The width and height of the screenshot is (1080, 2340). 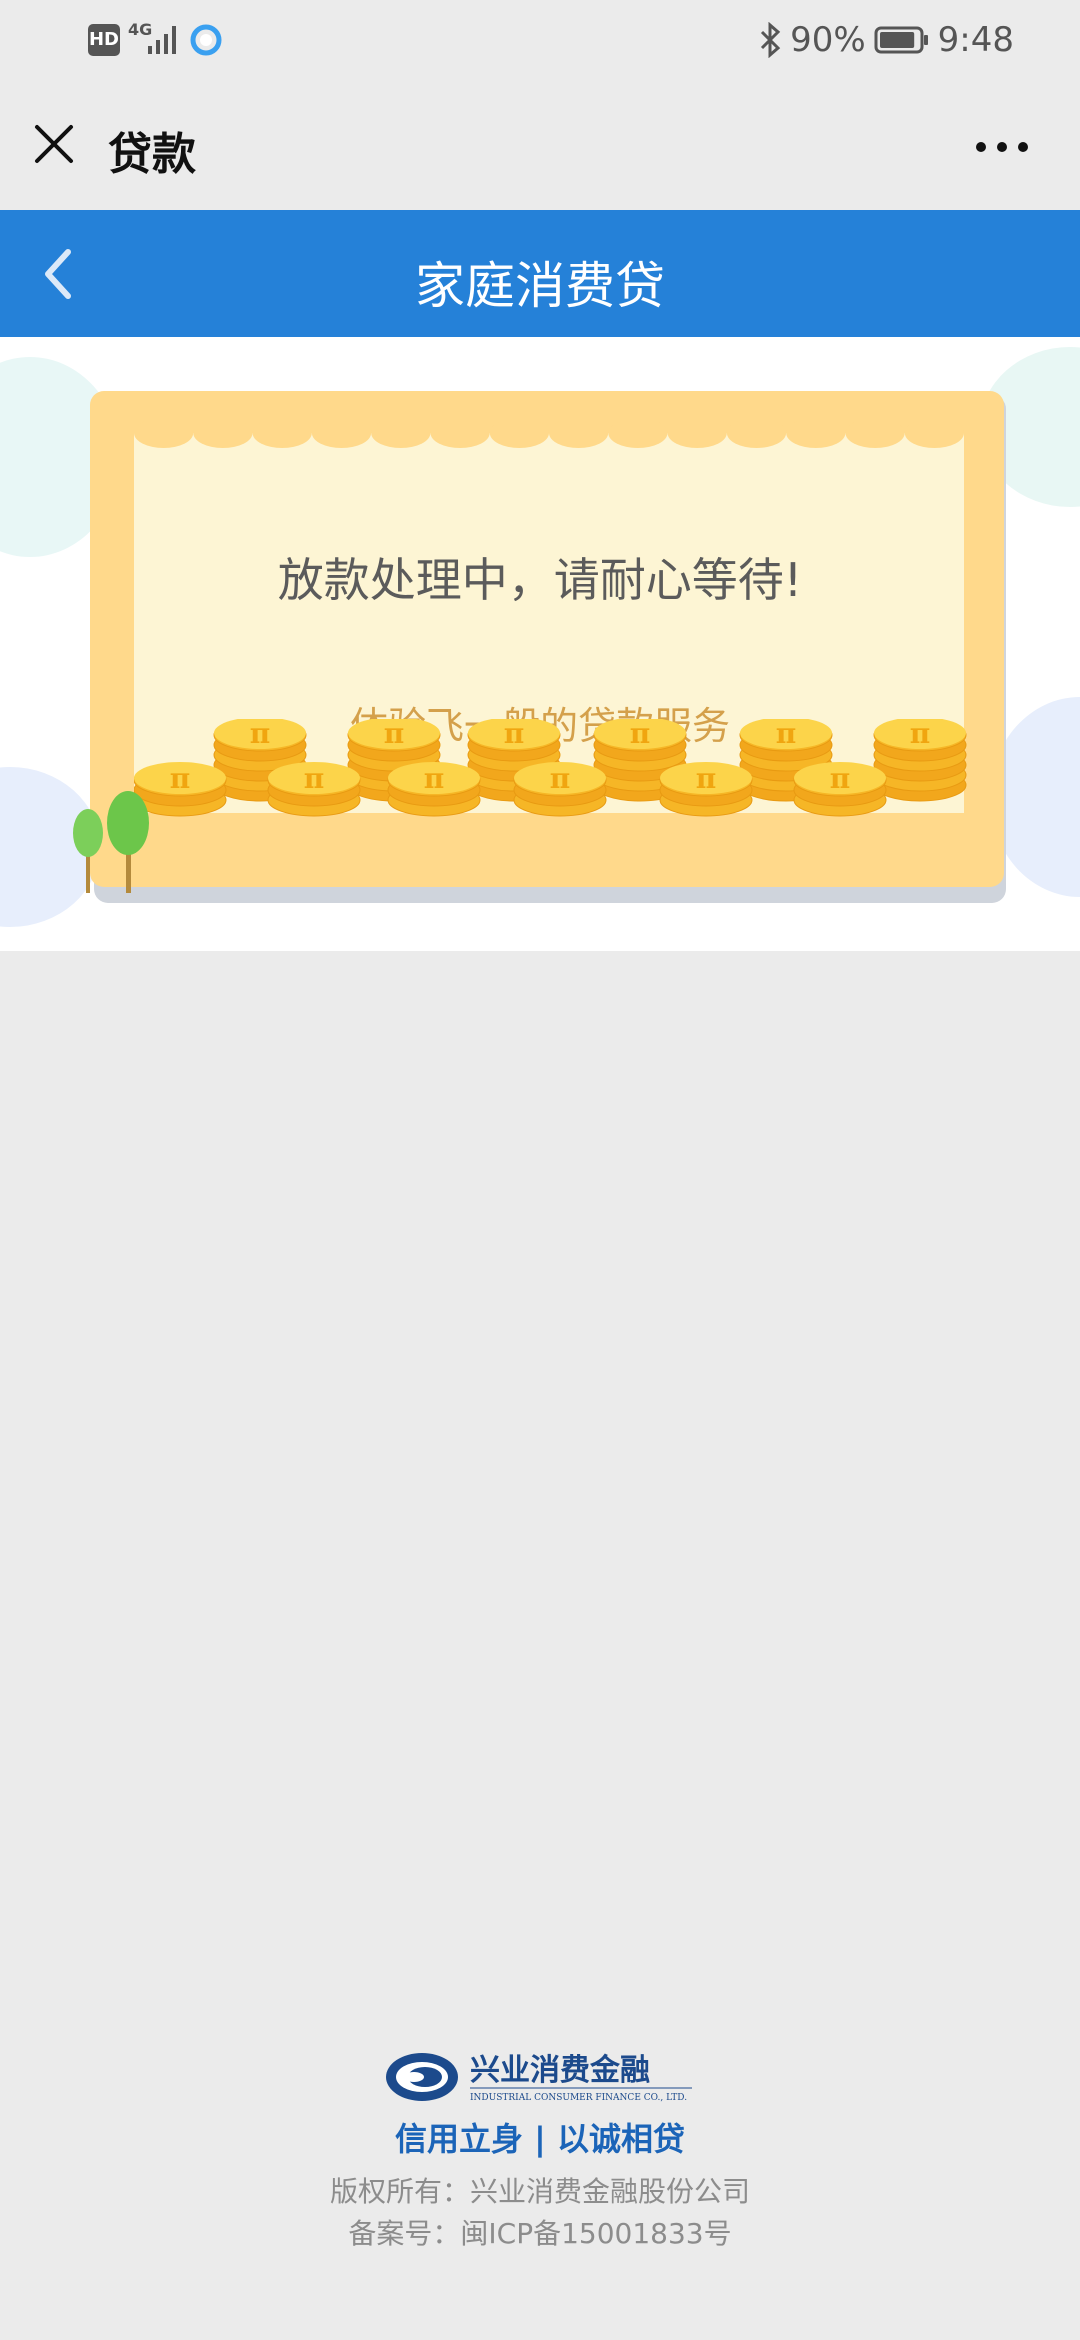 I want to click on close-icon, so click(x=54, y=144).